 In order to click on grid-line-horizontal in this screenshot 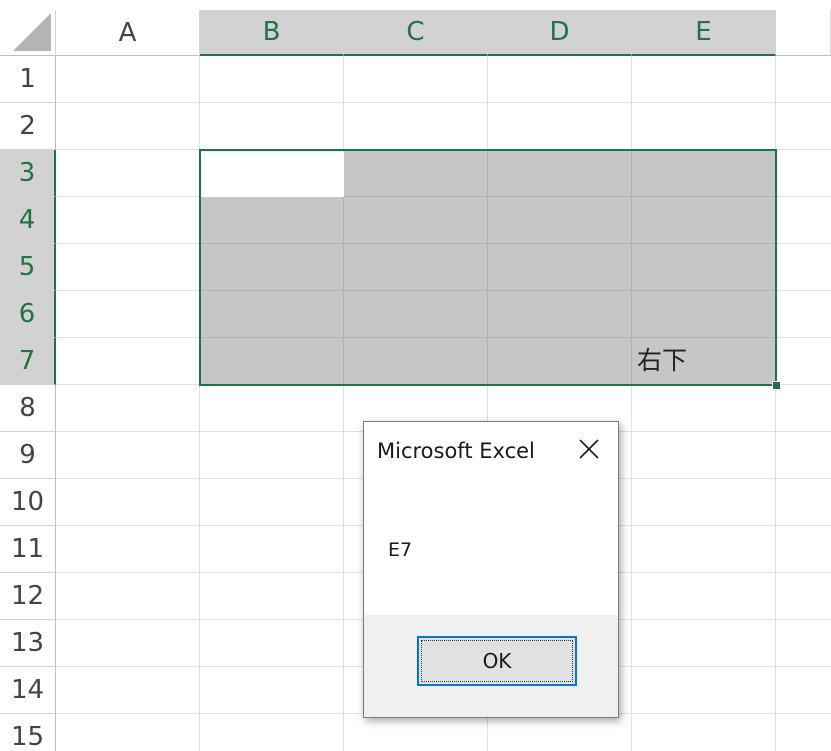, I will do `click(443, 102)`.